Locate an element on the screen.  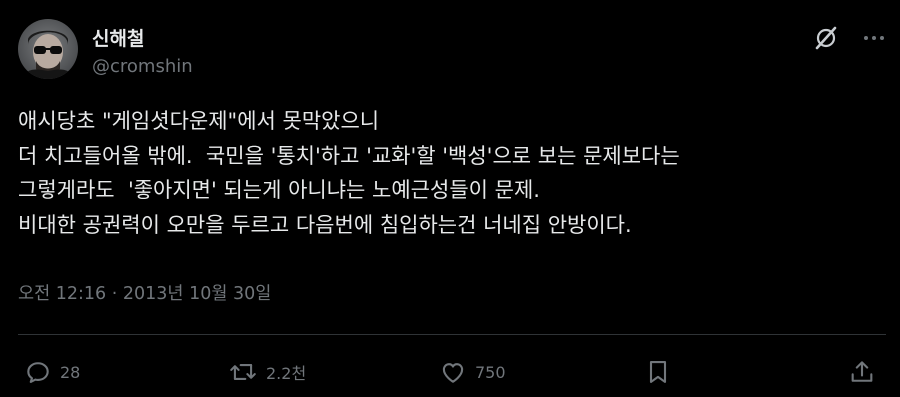
reply-count: 28 is located at coordinates (70, 372).